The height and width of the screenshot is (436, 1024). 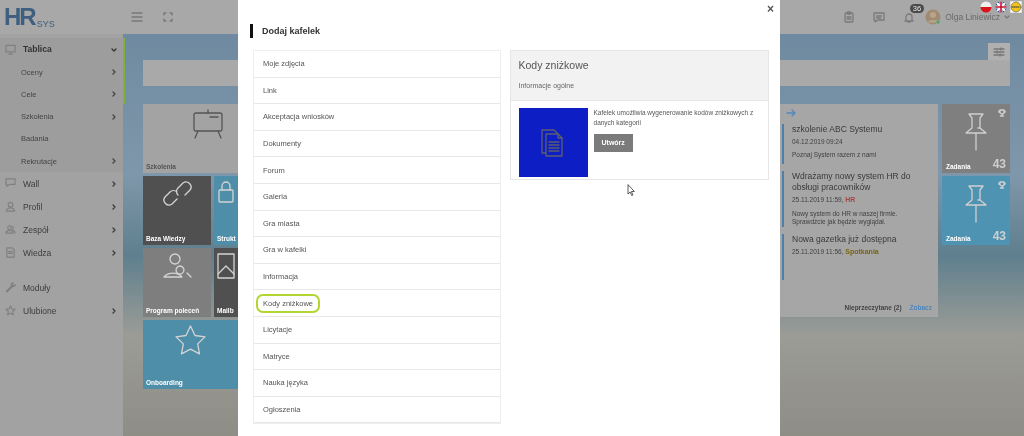 I want to click on active-indicator, so click(x=124, y=71).